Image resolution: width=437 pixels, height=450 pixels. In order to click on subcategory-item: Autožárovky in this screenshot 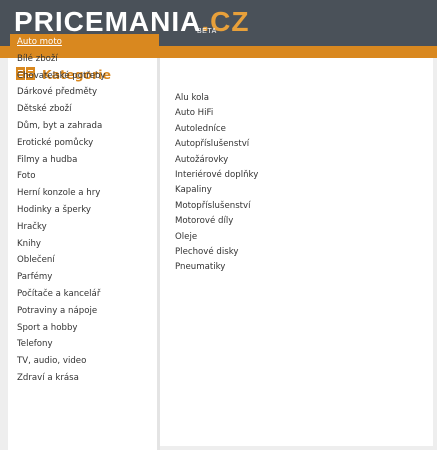, I will do `click(216, 160)`.